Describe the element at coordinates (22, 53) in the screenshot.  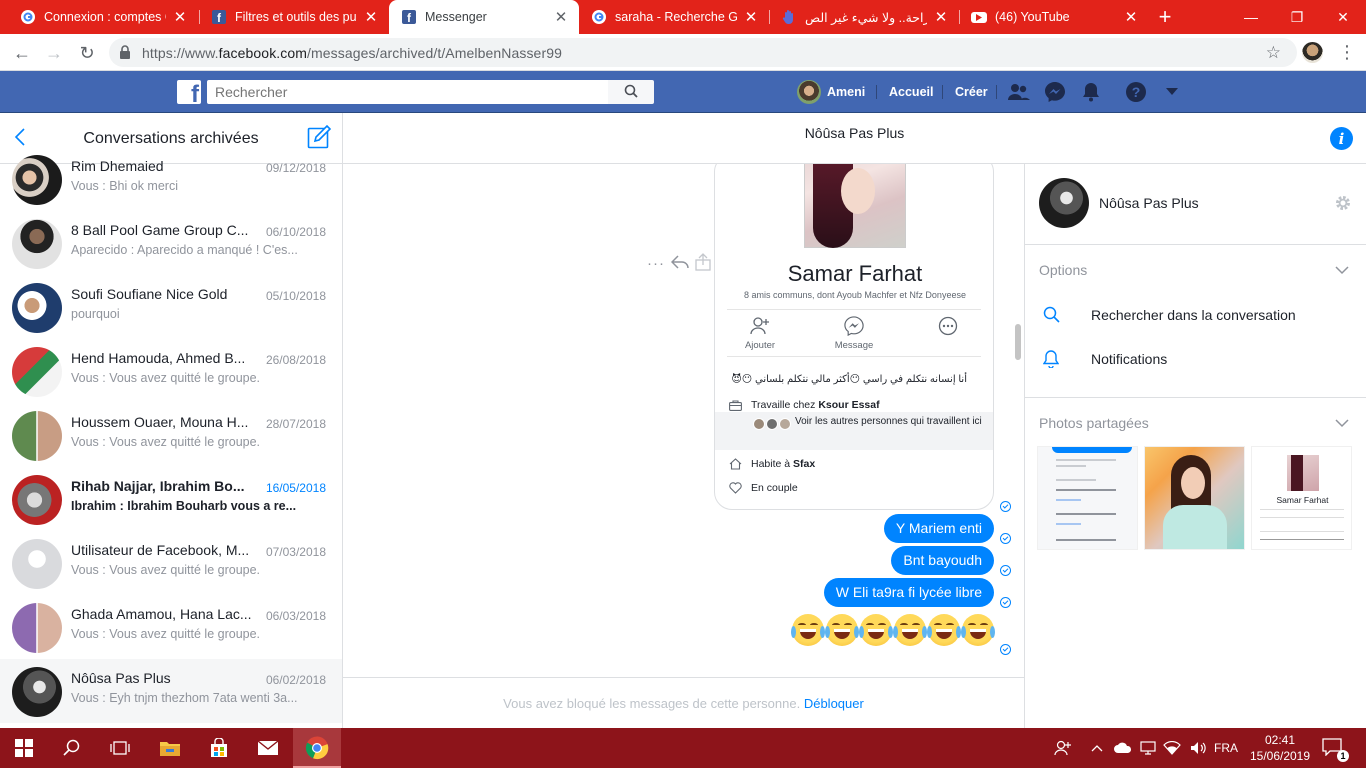
I see `back-arrow-icon: ←` at that location.